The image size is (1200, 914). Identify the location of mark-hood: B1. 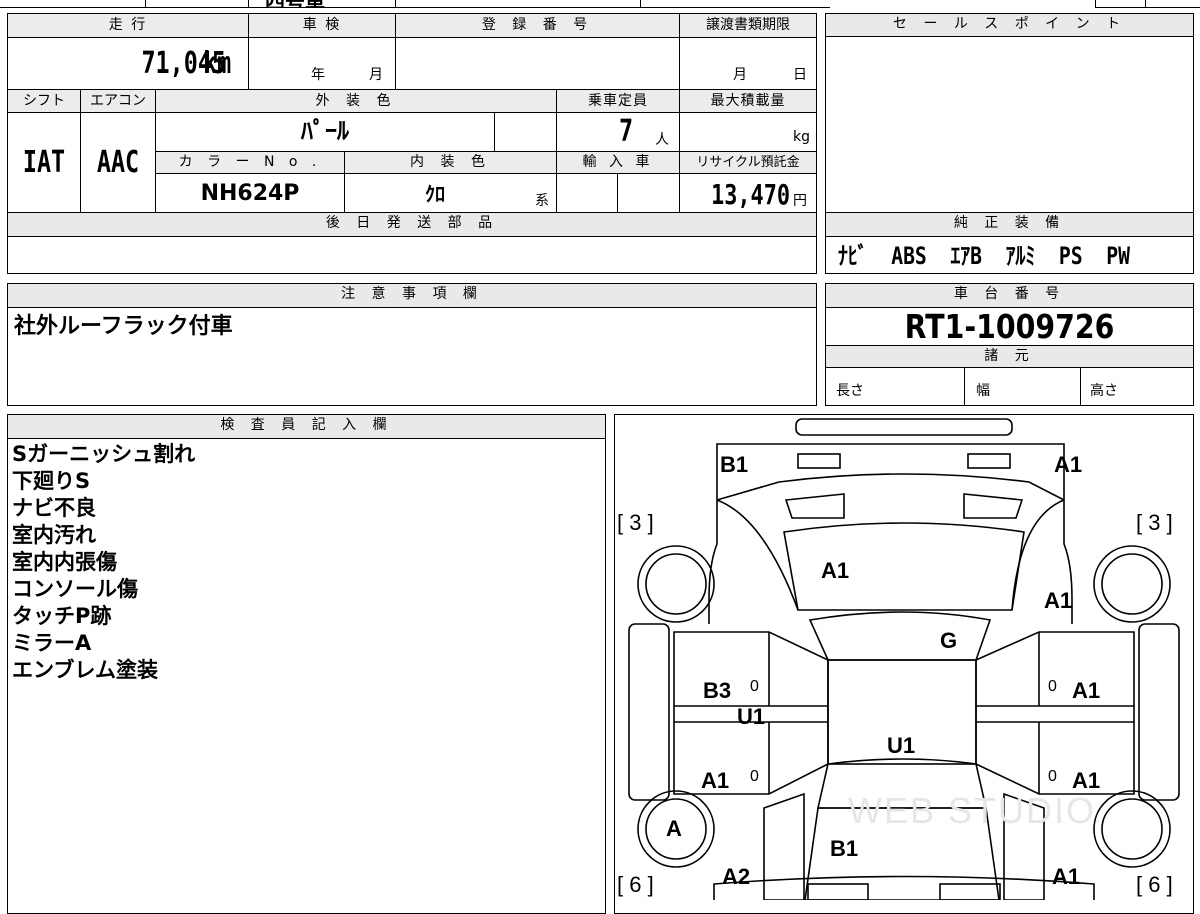
(844, 848).